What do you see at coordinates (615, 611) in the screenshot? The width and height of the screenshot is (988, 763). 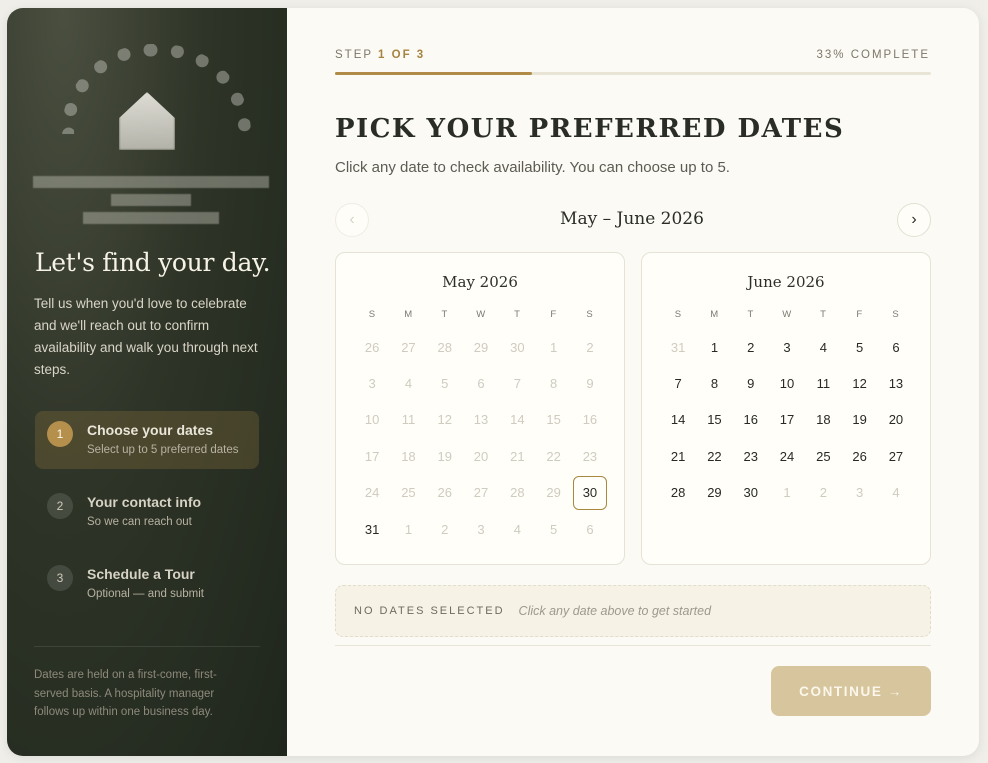 I see `selection-hint: Click any date above to get started` at bounding box center [615, 611].